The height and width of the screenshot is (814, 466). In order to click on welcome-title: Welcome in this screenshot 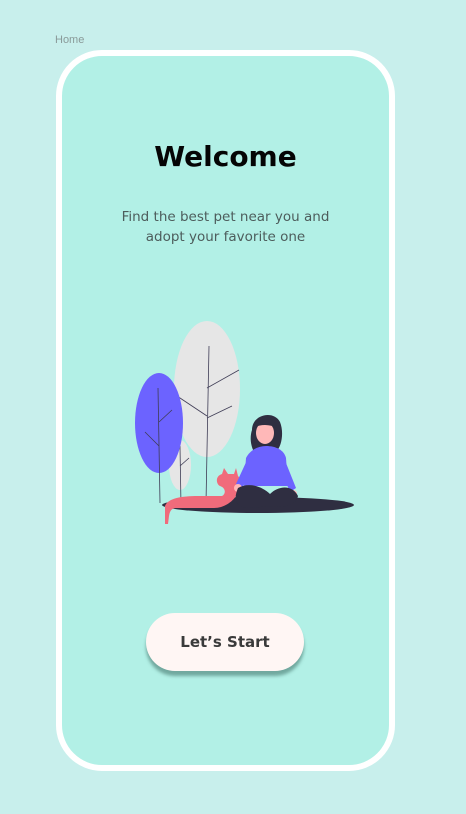, I will do `click(225, 156)`.